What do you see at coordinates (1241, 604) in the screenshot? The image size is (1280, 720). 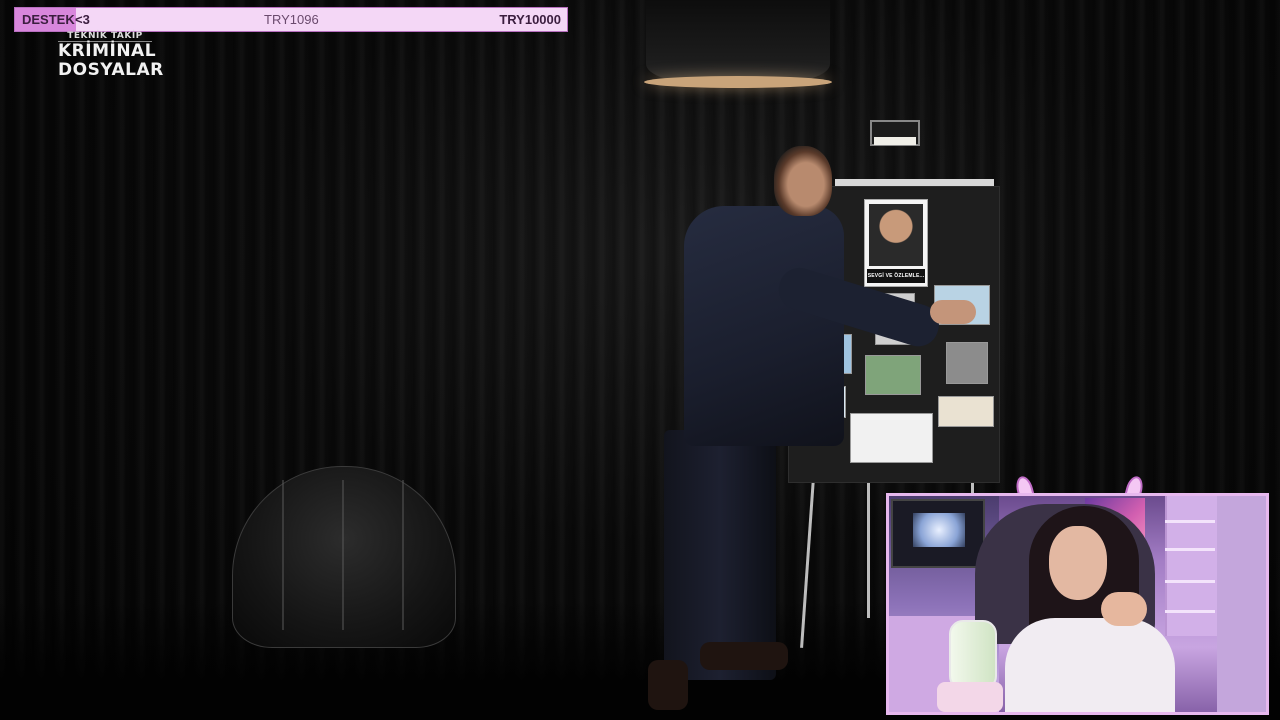 I see `webcam-door` at bounding box center [1241, 604].